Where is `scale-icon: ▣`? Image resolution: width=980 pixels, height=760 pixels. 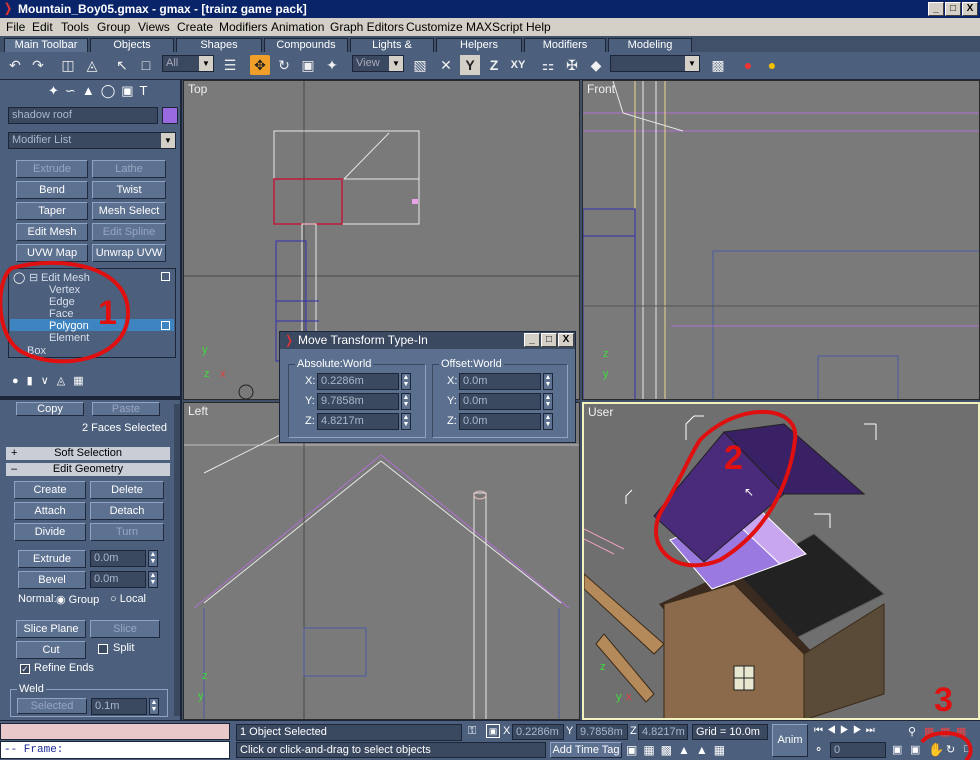 scale-icon: ▣ is located at coordinates (308, 65).